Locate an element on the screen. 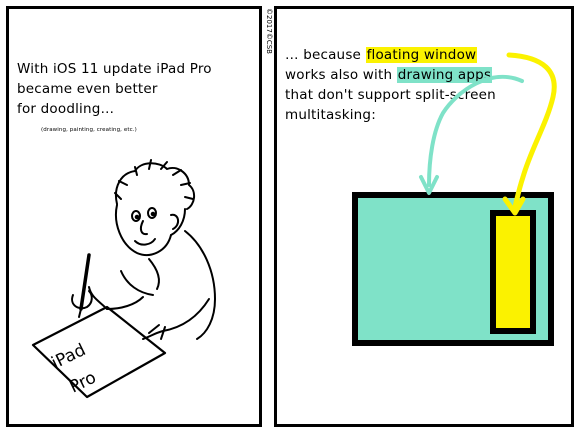  teal-arrow-line is located at coordinates (475, 130).